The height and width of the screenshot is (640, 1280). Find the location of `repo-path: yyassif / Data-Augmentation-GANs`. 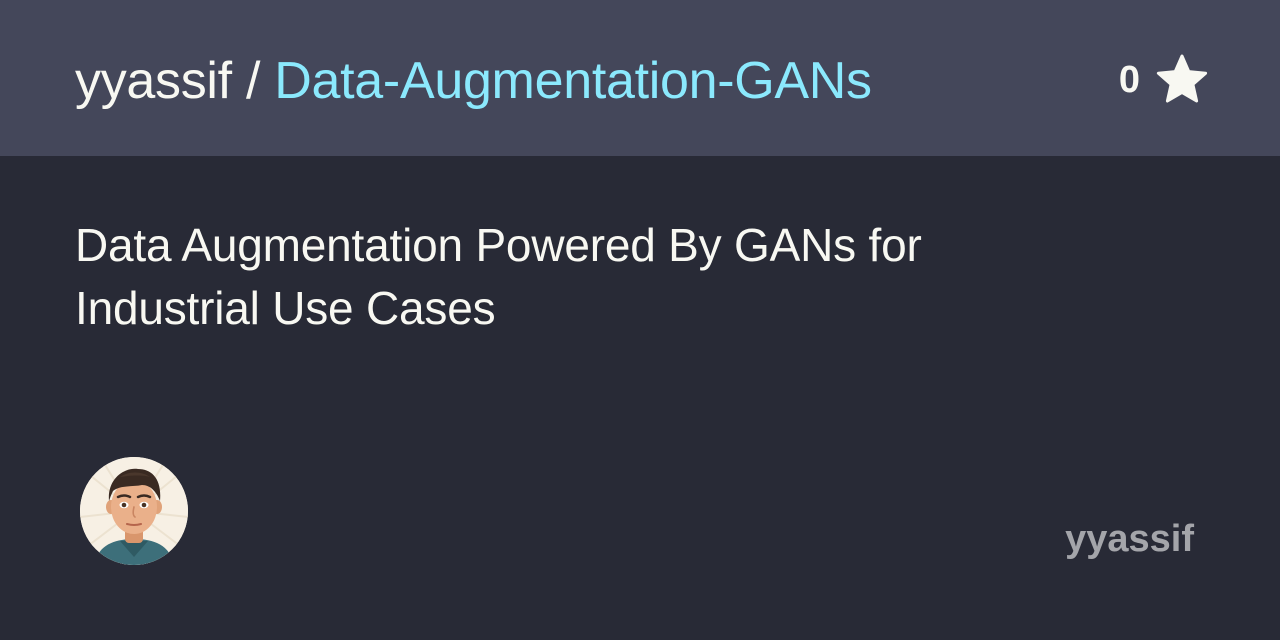

repo-path: yyassif / Data-Augmentation-GANs is located at coordinates (473, 81).